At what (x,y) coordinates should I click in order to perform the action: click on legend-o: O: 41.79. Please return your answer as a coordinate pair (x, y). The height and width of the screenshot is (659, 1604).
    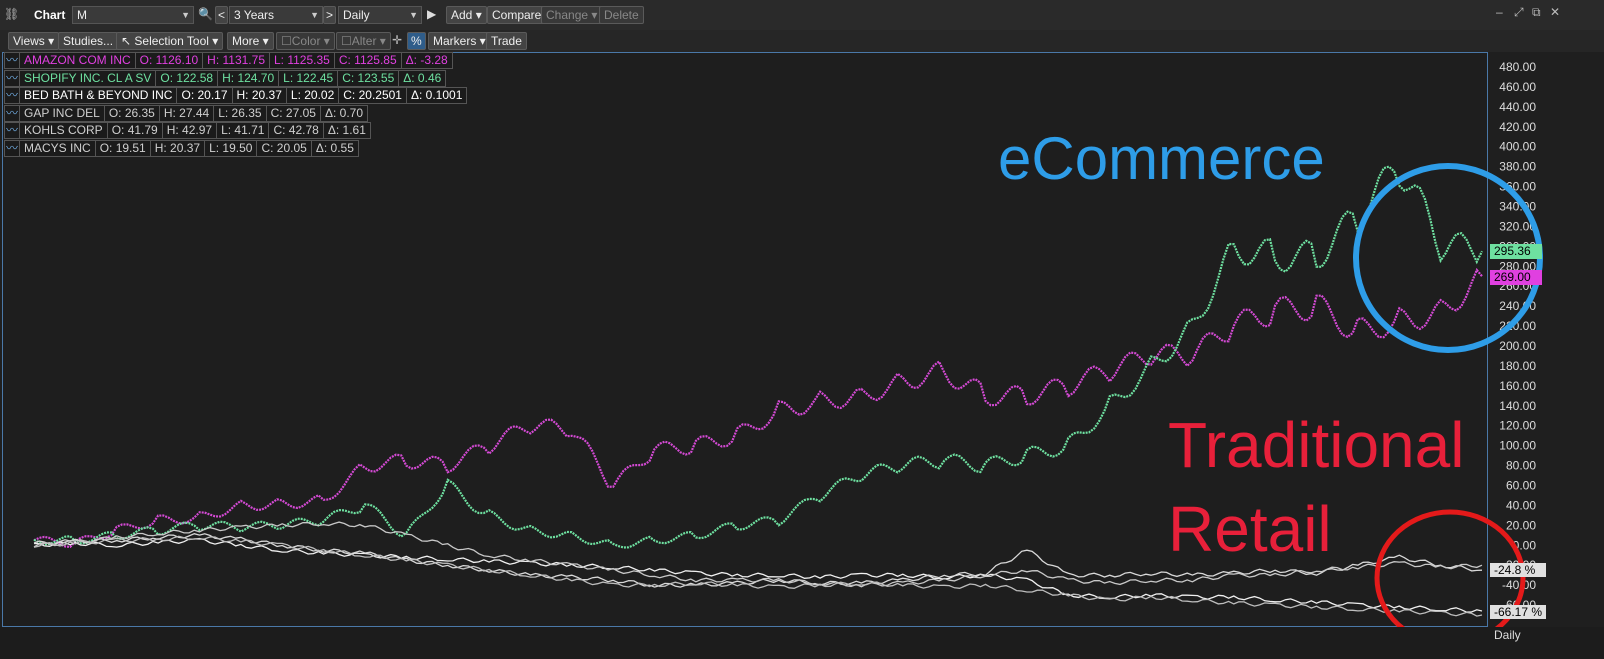
    Looking at the image, I should click on (134, 131).